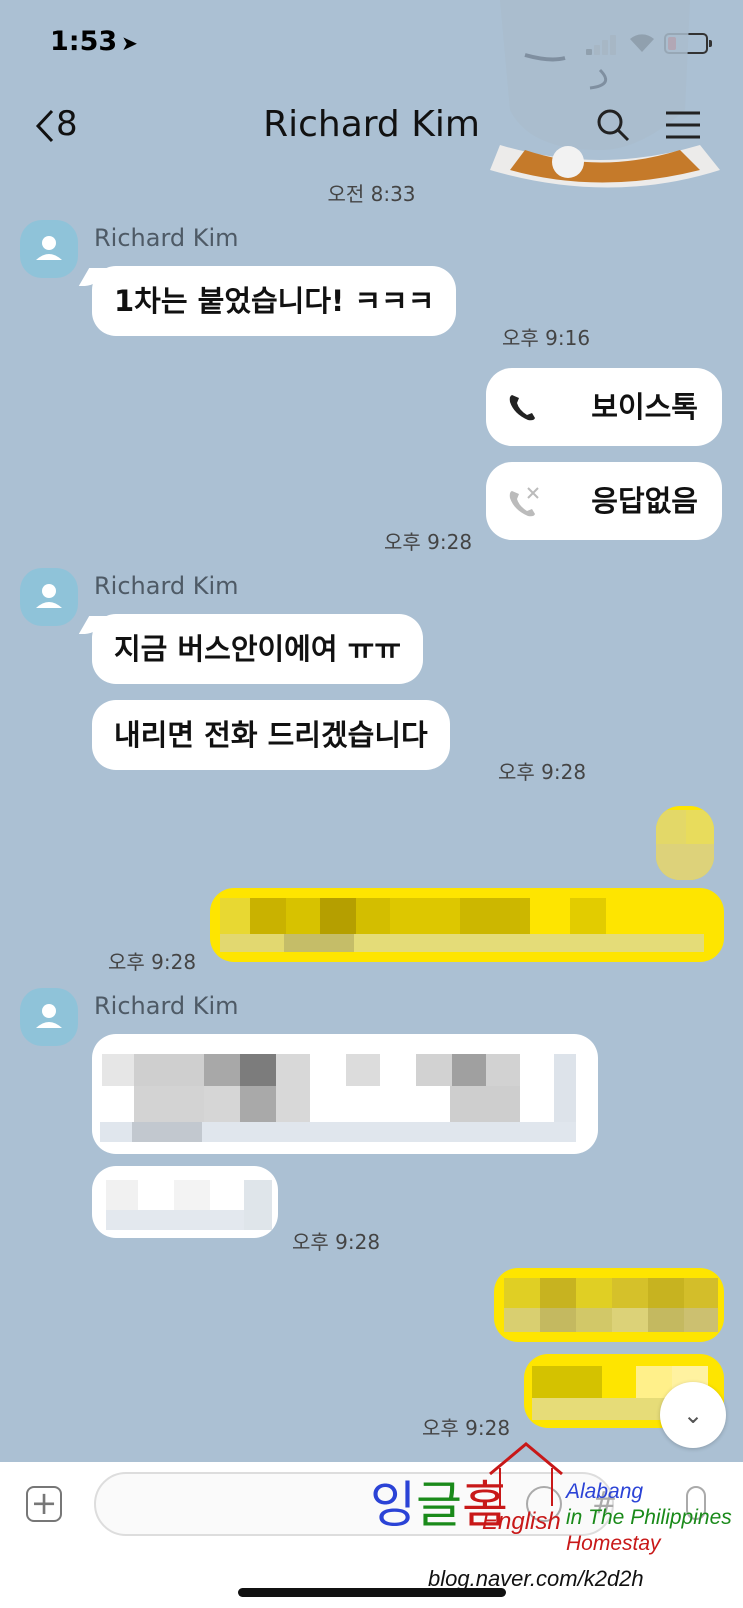 This screenshot has height=1608, width=743. What do you see at coordinates (274, 301) in the screenshot?
I see `incoming-message-bubble: 1차는 붙었습니다! ㅋㅋㅋ` at bounding box center [274, 301].